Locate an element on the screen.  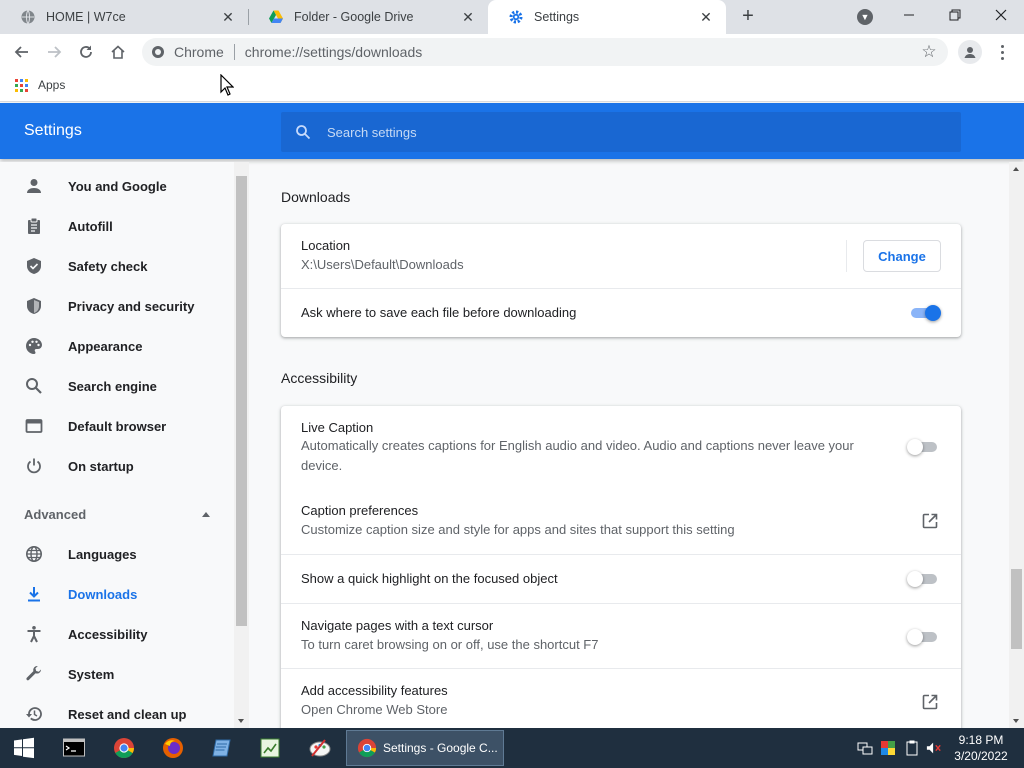
sidebar-item-autofill: Autofill is located at coordinates (117, 226).